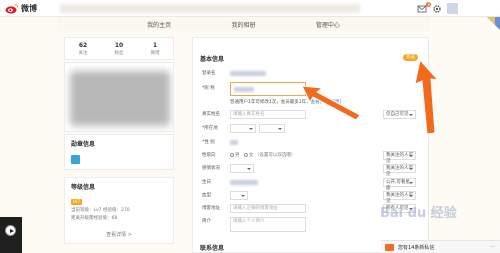  I want to click on play-icon, so click(10, 230).